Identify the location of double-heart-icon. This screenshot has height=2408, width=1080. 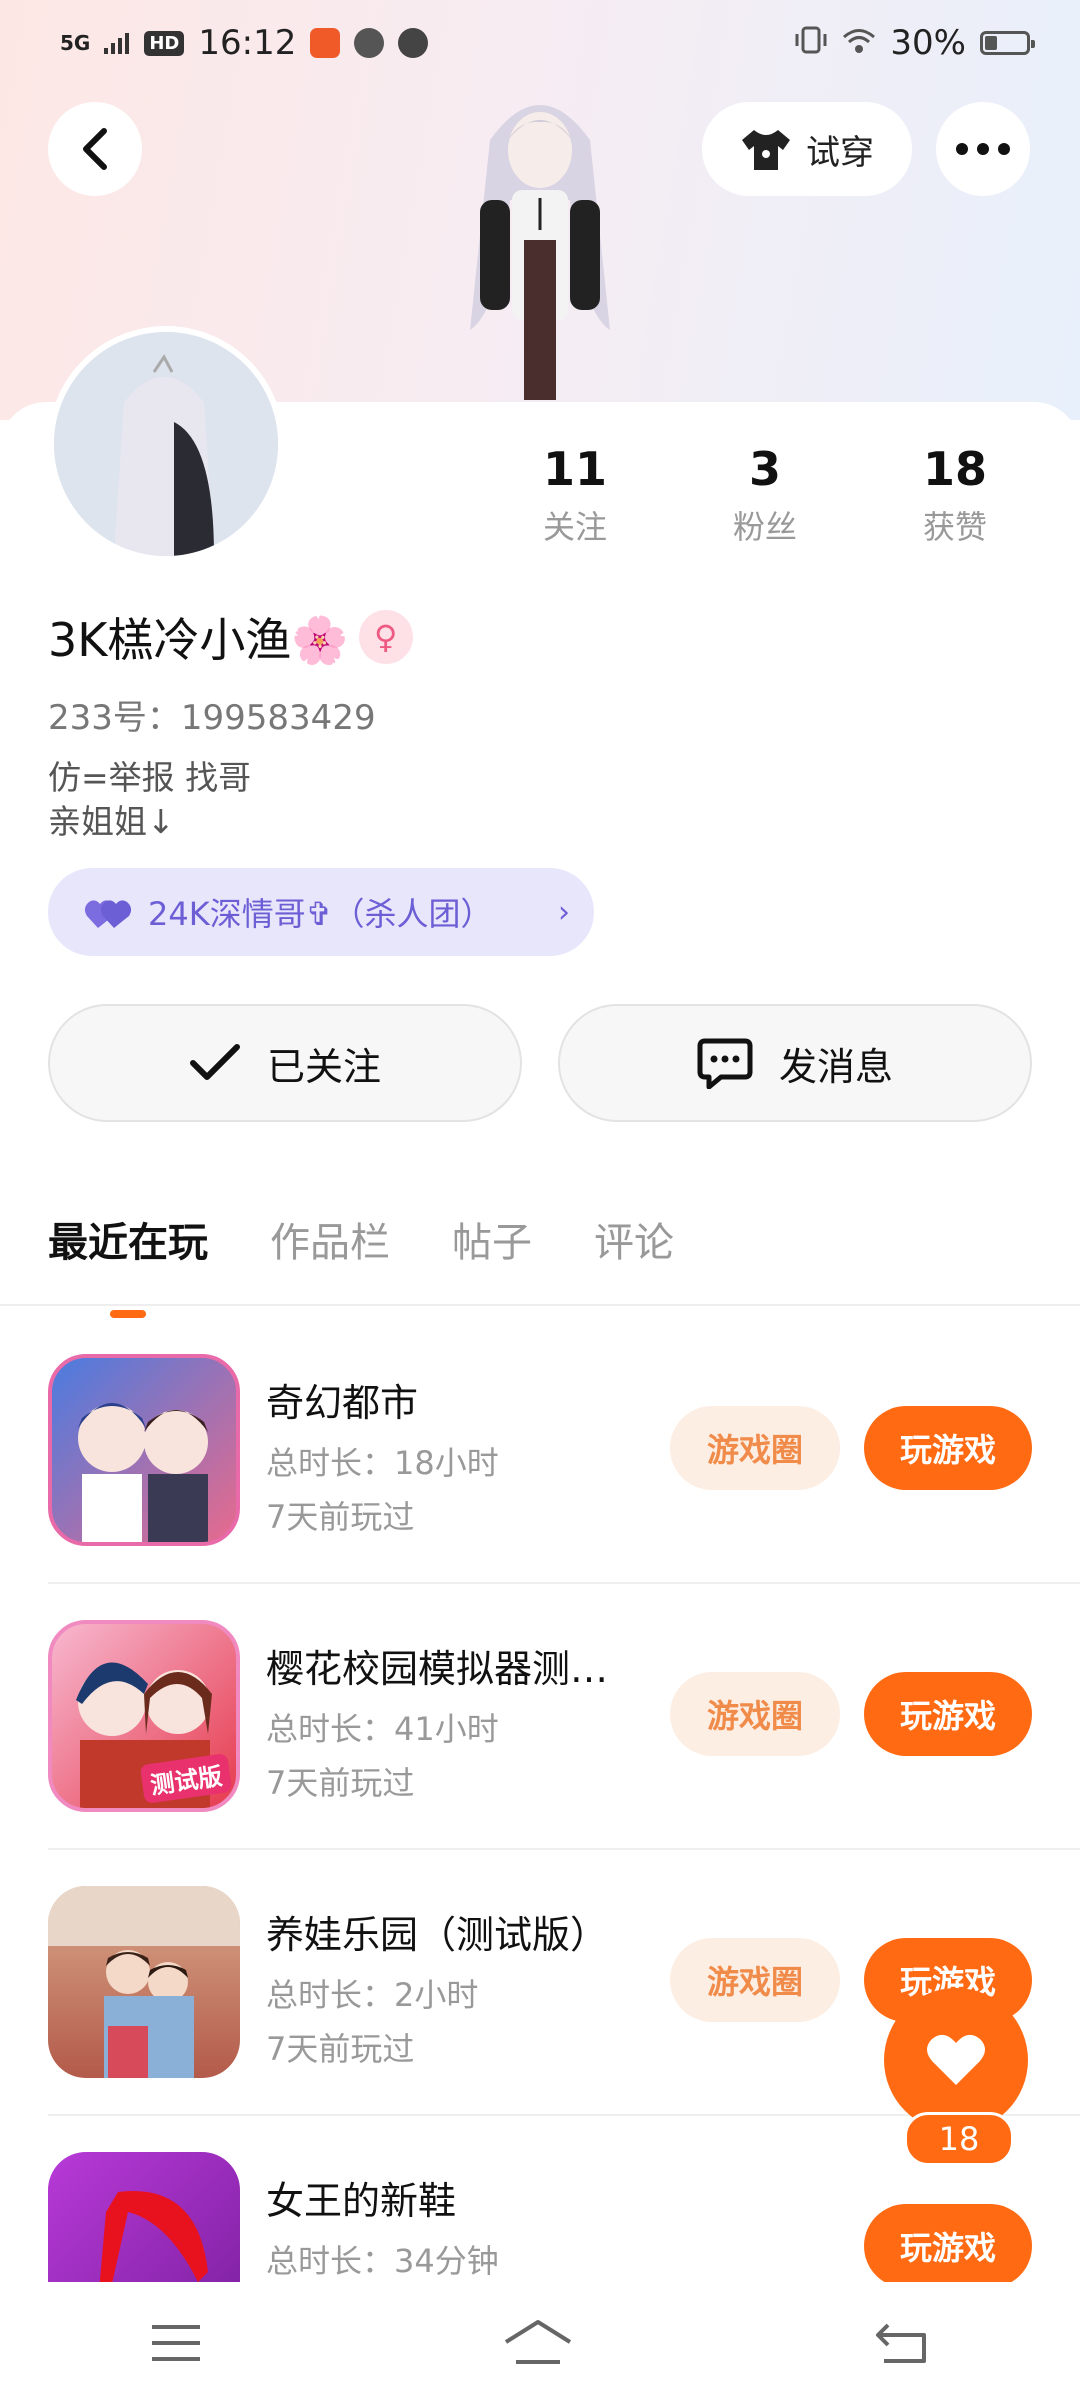
(108, 914).